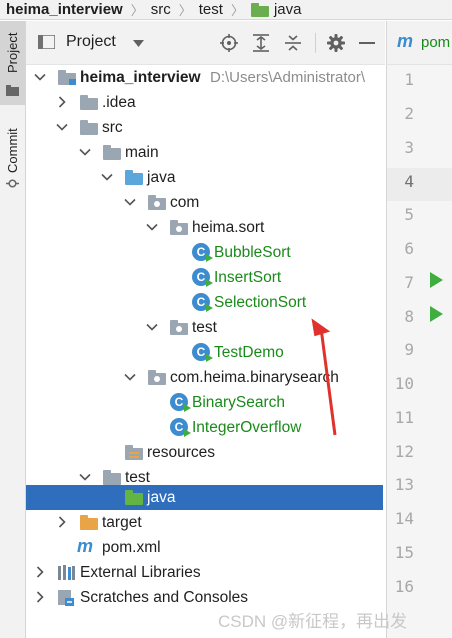 The width and height of the screenshot is (452, 638). I want to click on project-tool-button: Project, so click(12, 63).